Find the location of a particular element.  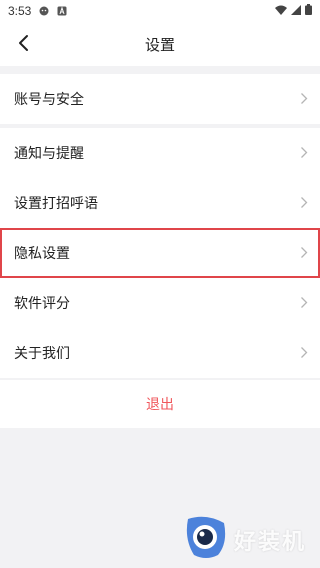

wifi-icon is located at coordinates (281, 11).